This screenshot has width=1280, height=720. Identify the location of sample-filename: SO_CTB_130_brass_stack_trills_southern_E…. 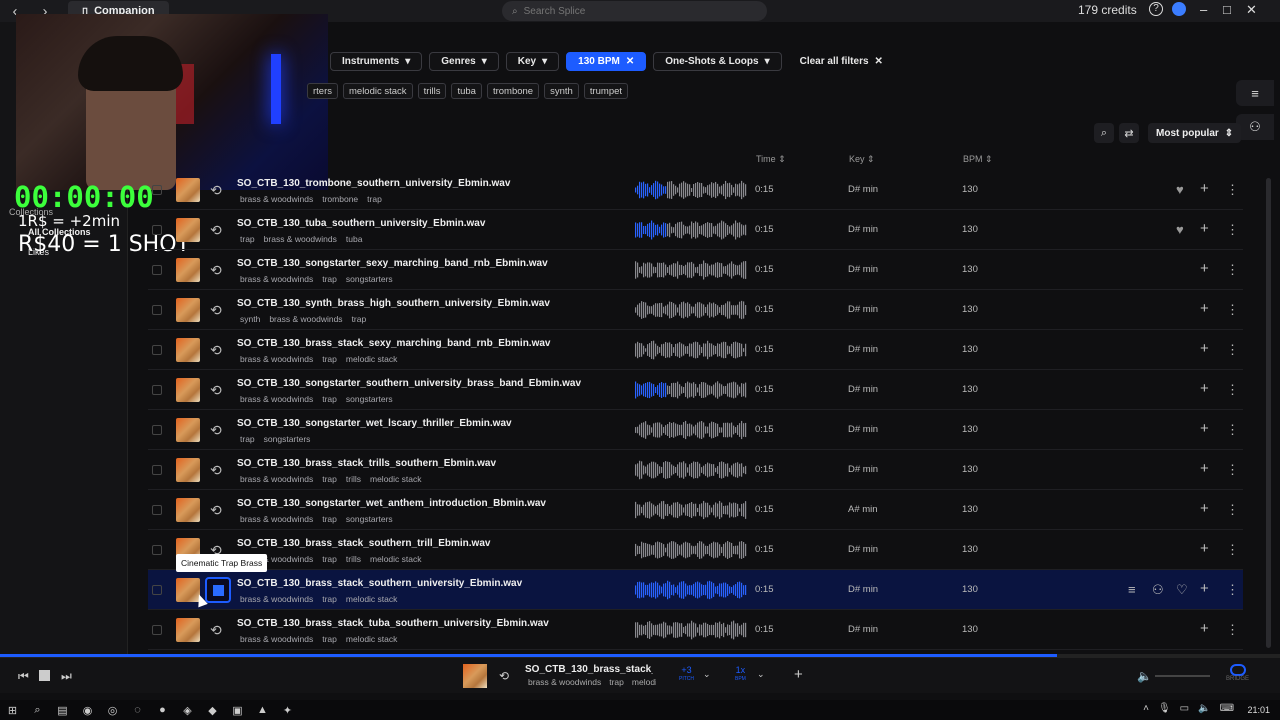
(366, 463).